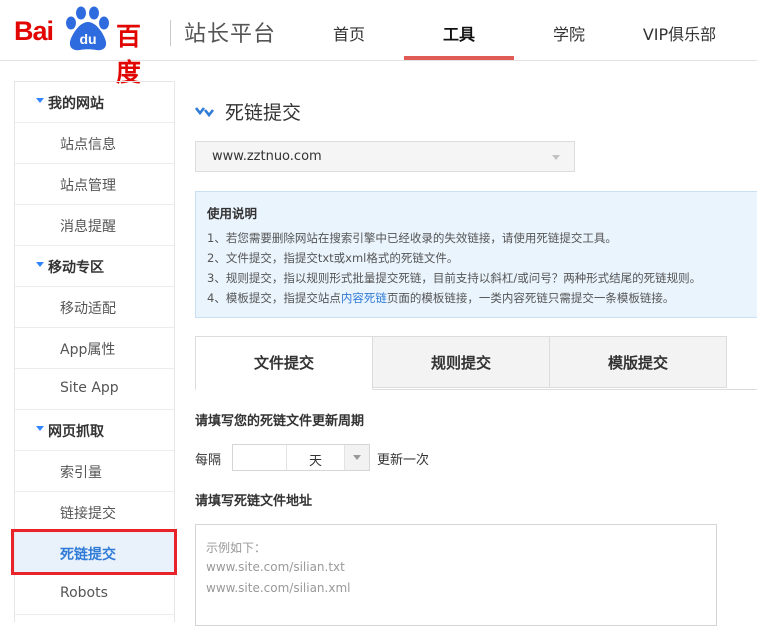 The height and width of the screenshot is (626, 757). I want to click on period-unit-value: 天, so click(315, 459).